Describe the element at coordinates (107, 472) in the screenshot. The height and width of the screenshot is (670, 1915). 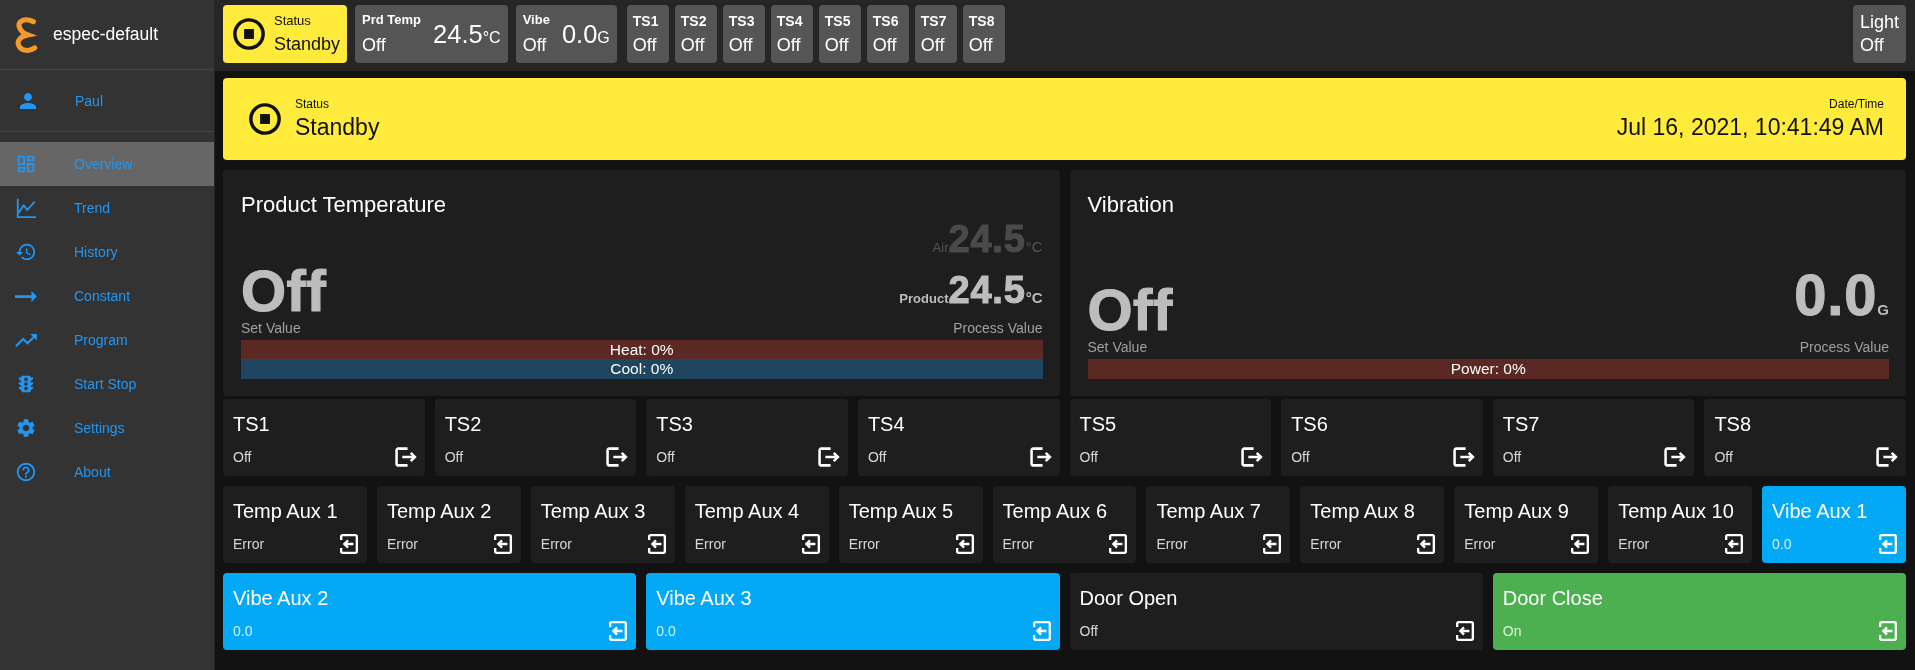
I see `nav-item: About` at that location.